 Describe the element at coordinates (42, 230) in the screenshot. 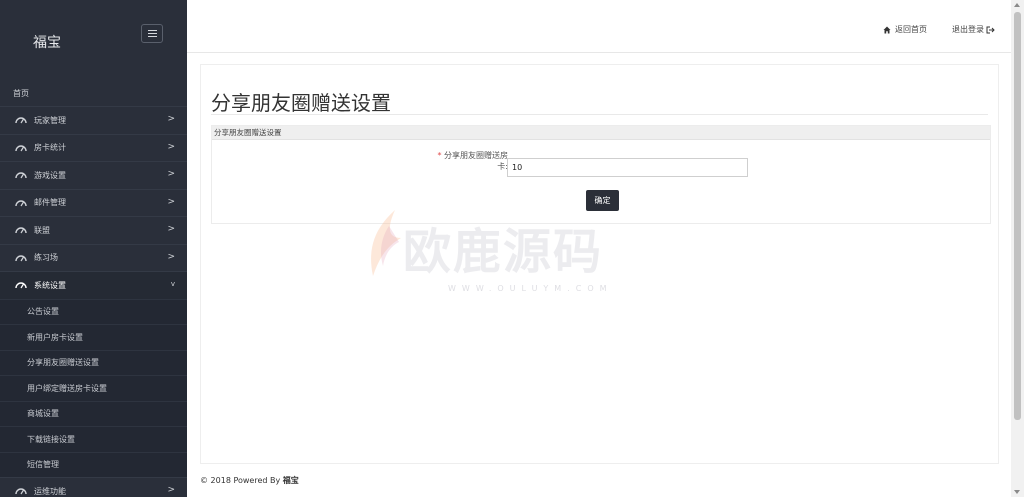

I see `sidebar-item-label: 联盟` at that location.